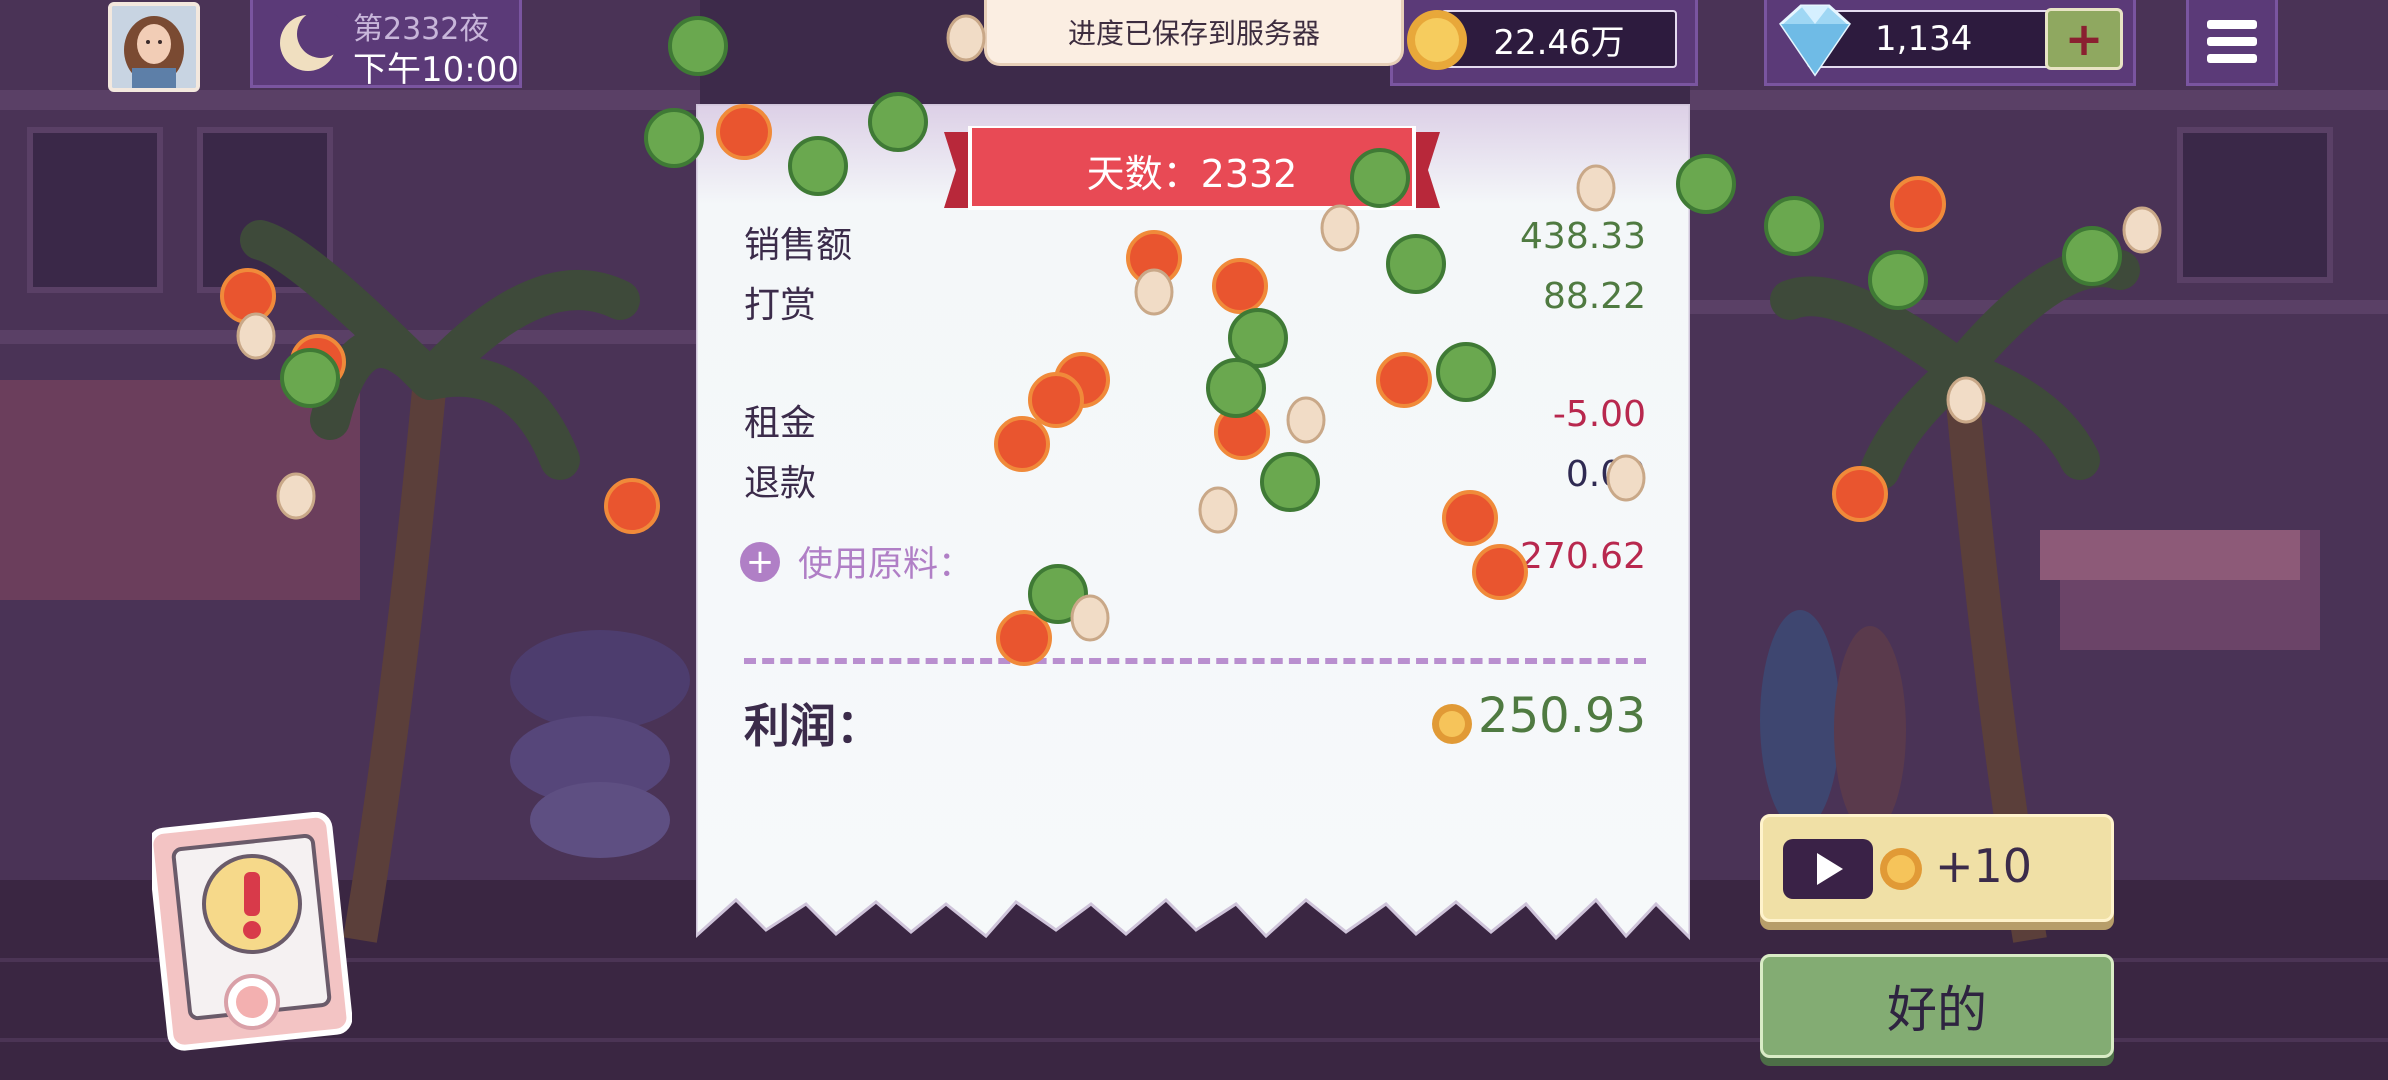  What do you see at coordinates (1828, 869) in the screenshot?
I see `play-icon` at bounding box center [1828, 869].